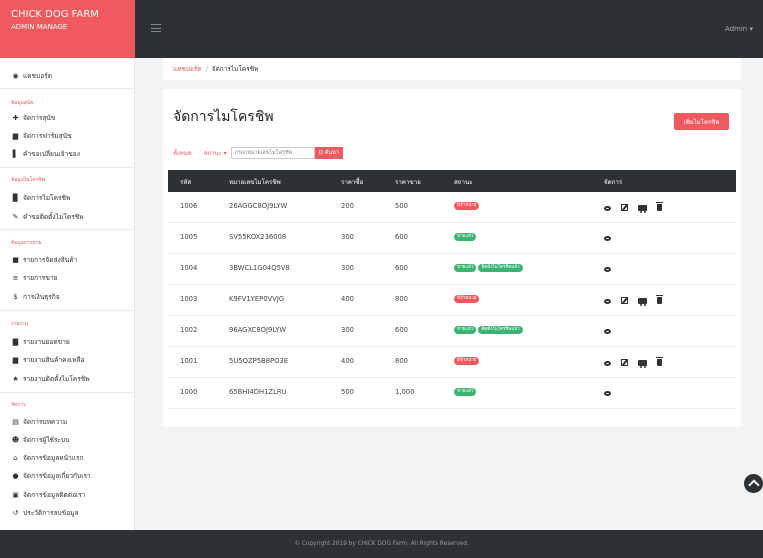  I want to click on contact-card-icon: ▣, so click(15, 494).